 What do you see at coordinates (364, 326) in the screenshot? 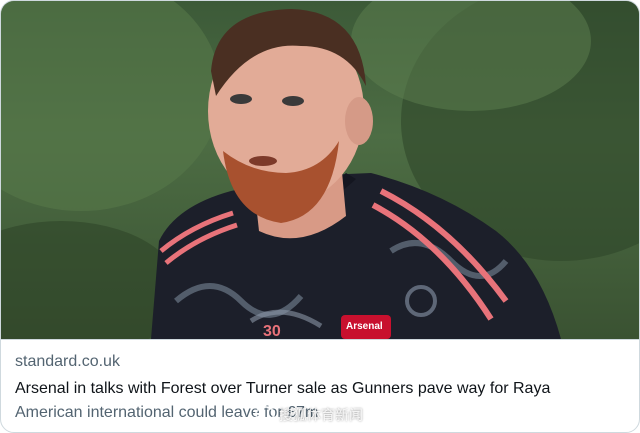
I see `crest-label: Arsenal` at bounding box center [364, 326].